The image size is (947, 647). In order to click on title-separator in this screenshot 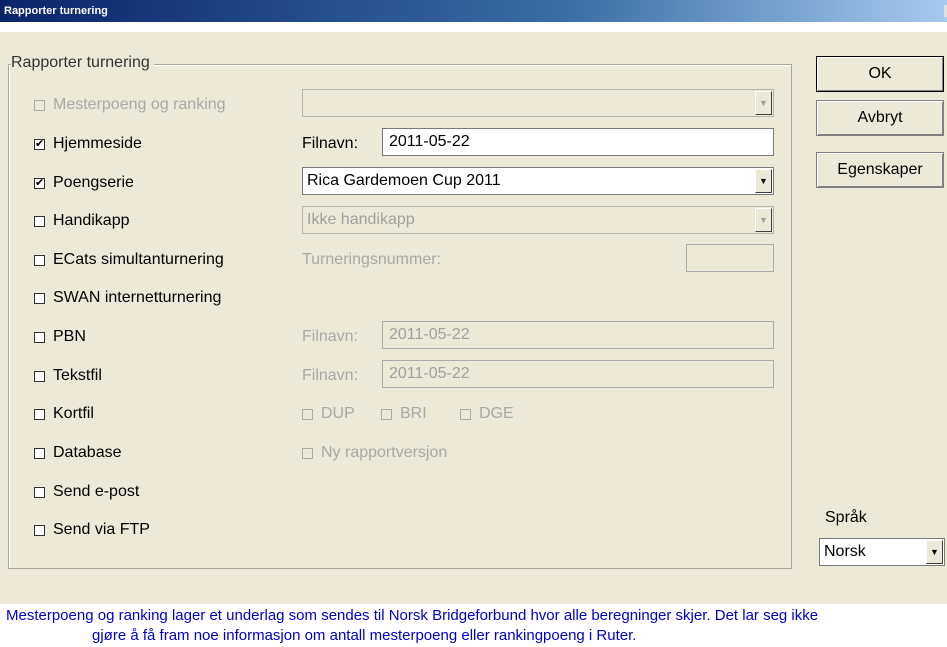, I will do `click(473, 27)`.